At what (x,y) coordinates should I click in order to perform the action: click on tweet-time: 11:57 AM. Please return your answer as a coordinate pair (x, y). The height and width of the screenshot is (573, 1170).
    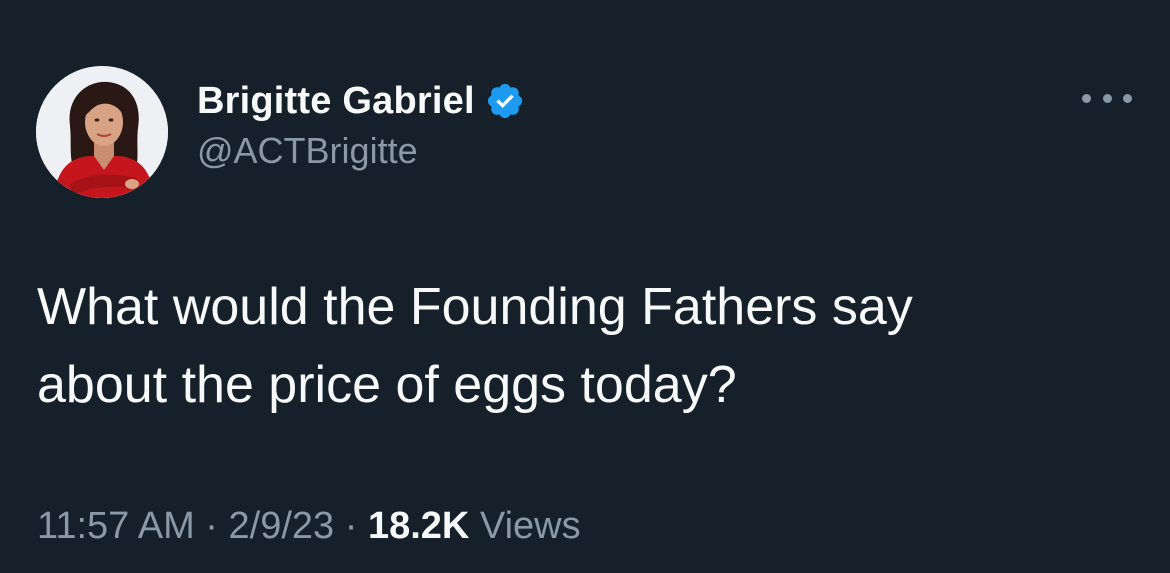
    Looking at the image, I should click on (116, 526).